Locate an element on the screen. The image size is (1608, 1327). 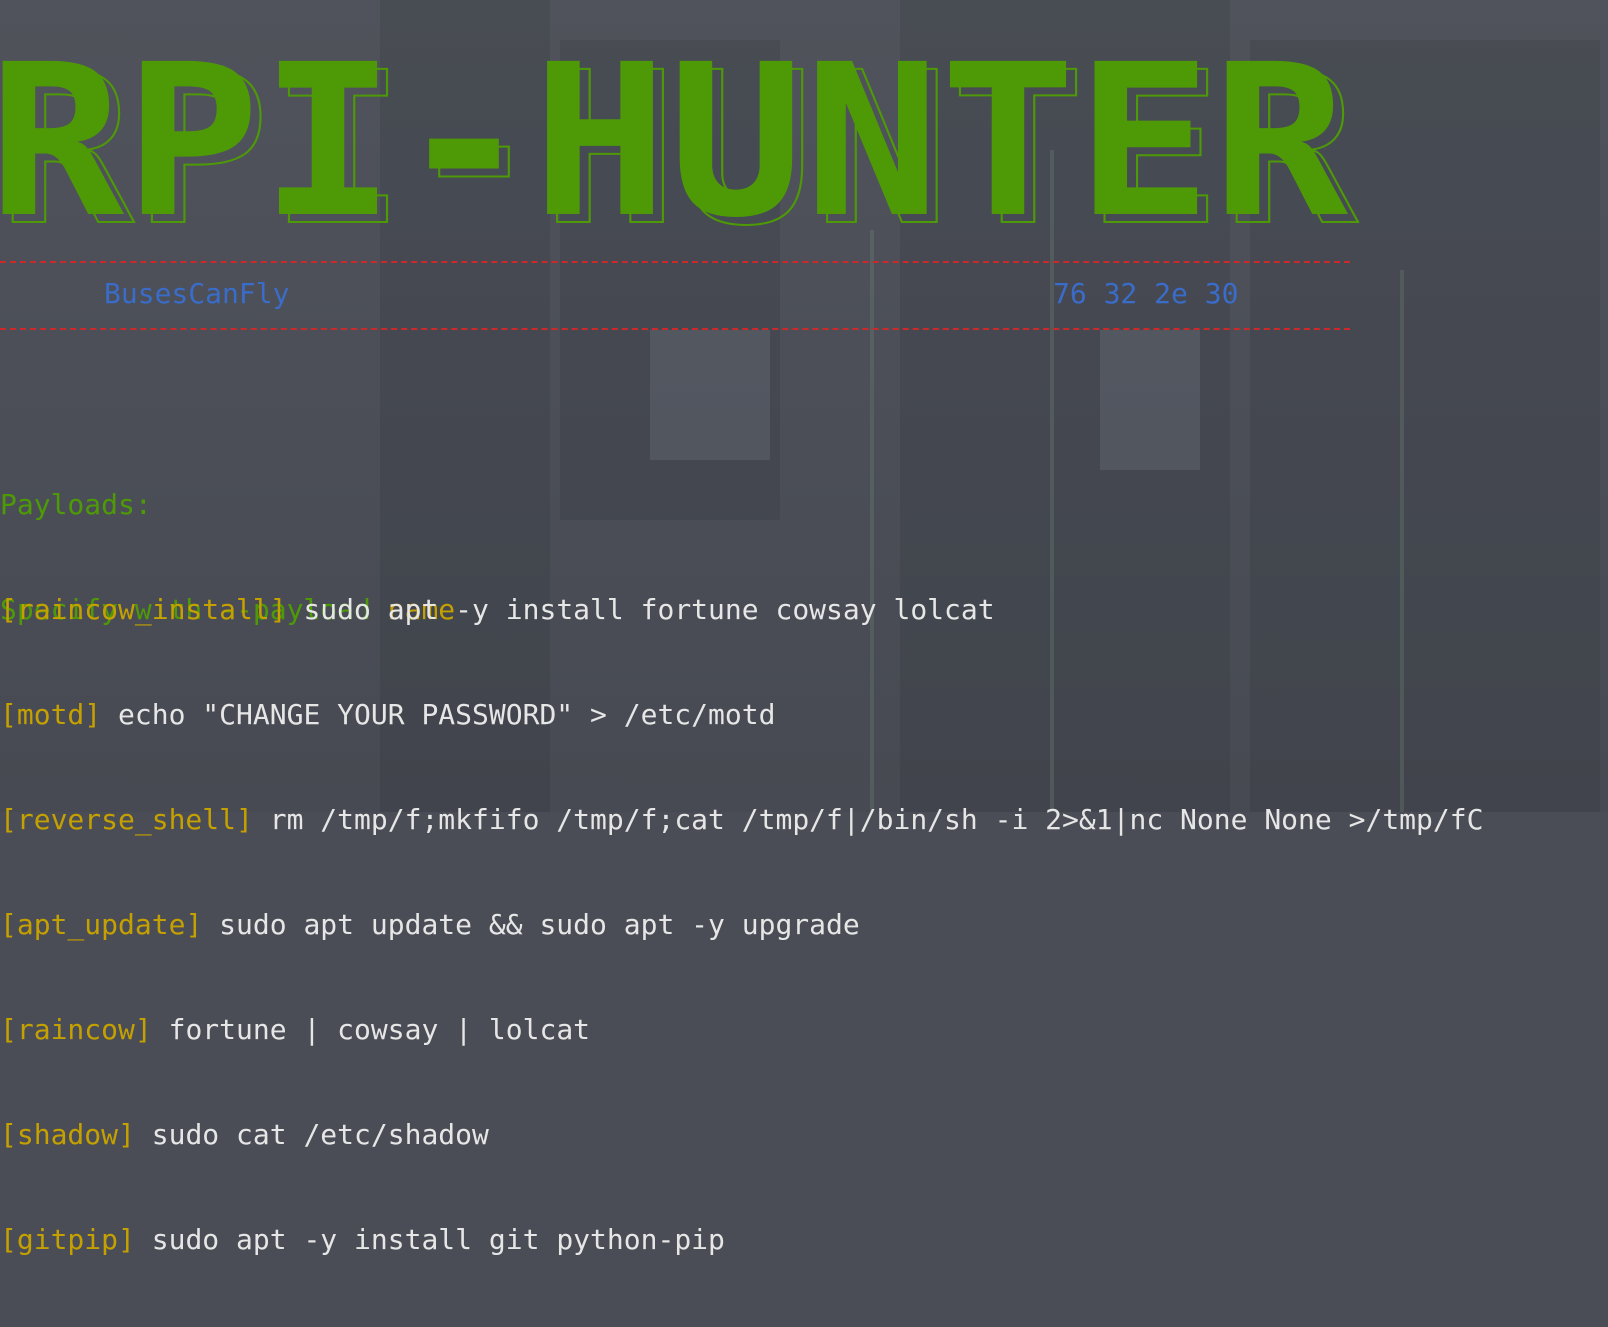
payload-command: echo "CHANGE YOUR PASSWORD" > /etc/motd is located at coordinates (447, 714).